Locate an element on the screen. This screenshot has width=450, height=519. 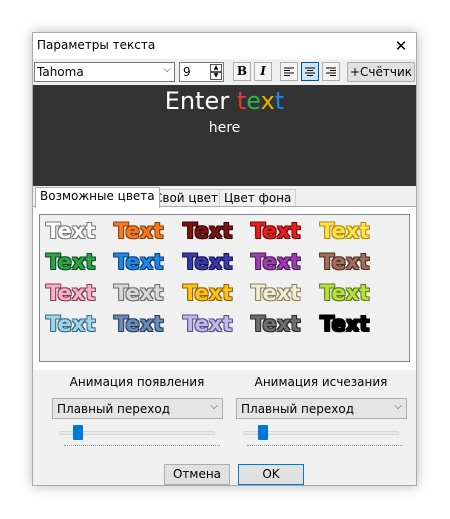
align-left-button is located at coordinates (289, 71).